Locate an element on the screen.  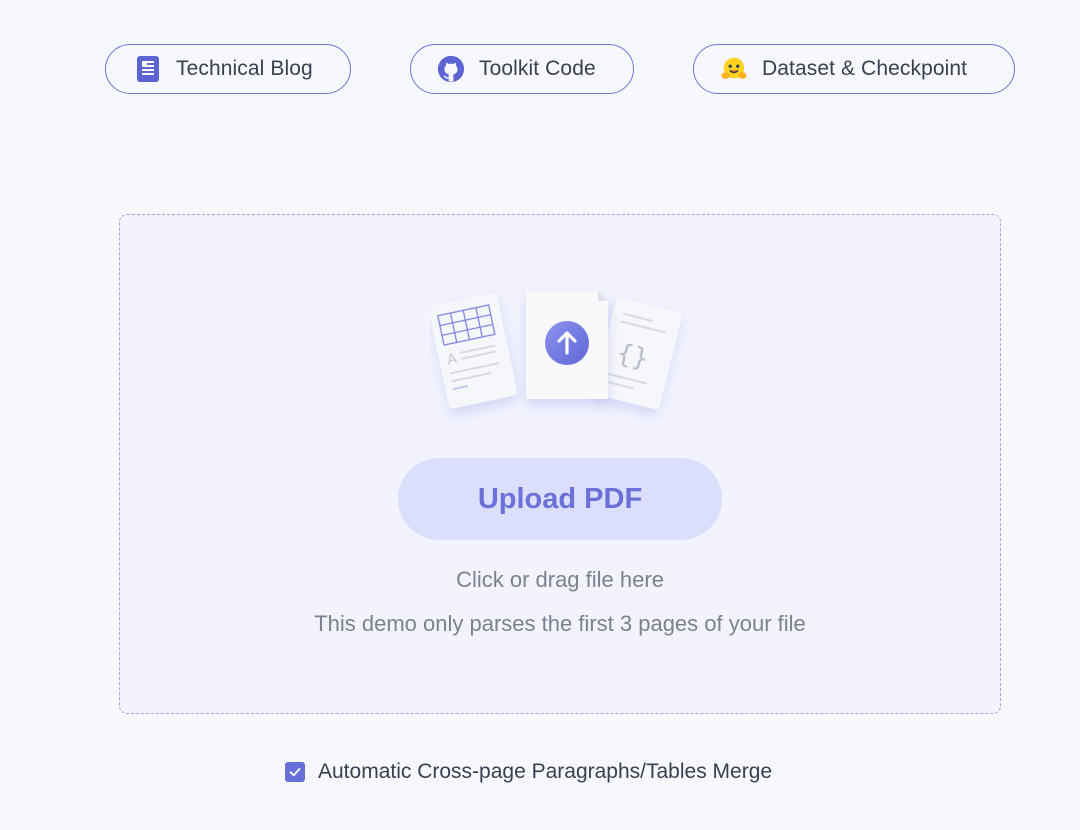
dataset-checkpoint-link: Dataset & Checkpoint is located at coordinates (854, 69).